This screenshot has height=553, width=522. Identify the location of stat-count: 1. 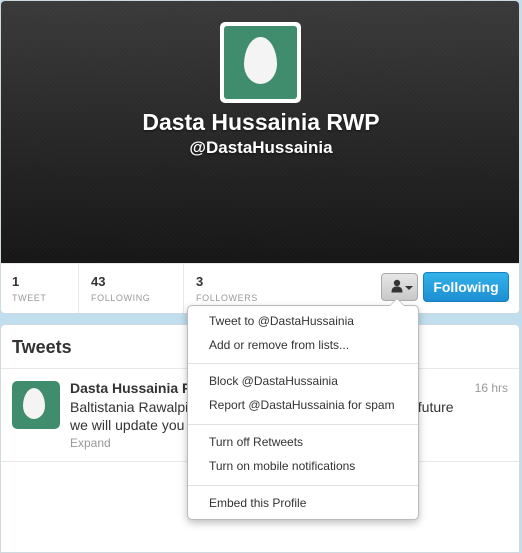
(16, 281).